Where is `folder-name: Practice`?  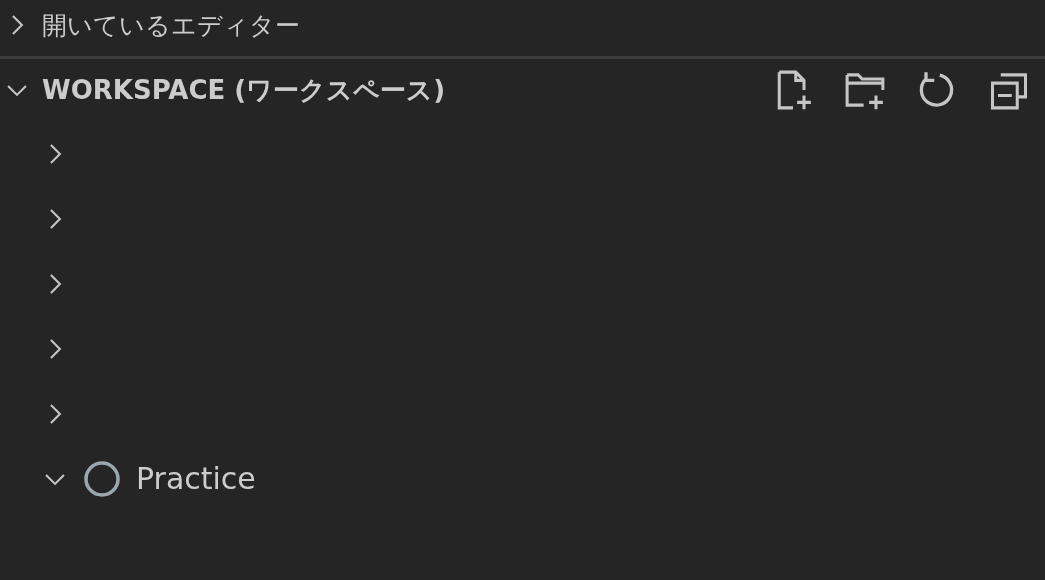
folder-name: Practice is located at coordinates (196, 478).